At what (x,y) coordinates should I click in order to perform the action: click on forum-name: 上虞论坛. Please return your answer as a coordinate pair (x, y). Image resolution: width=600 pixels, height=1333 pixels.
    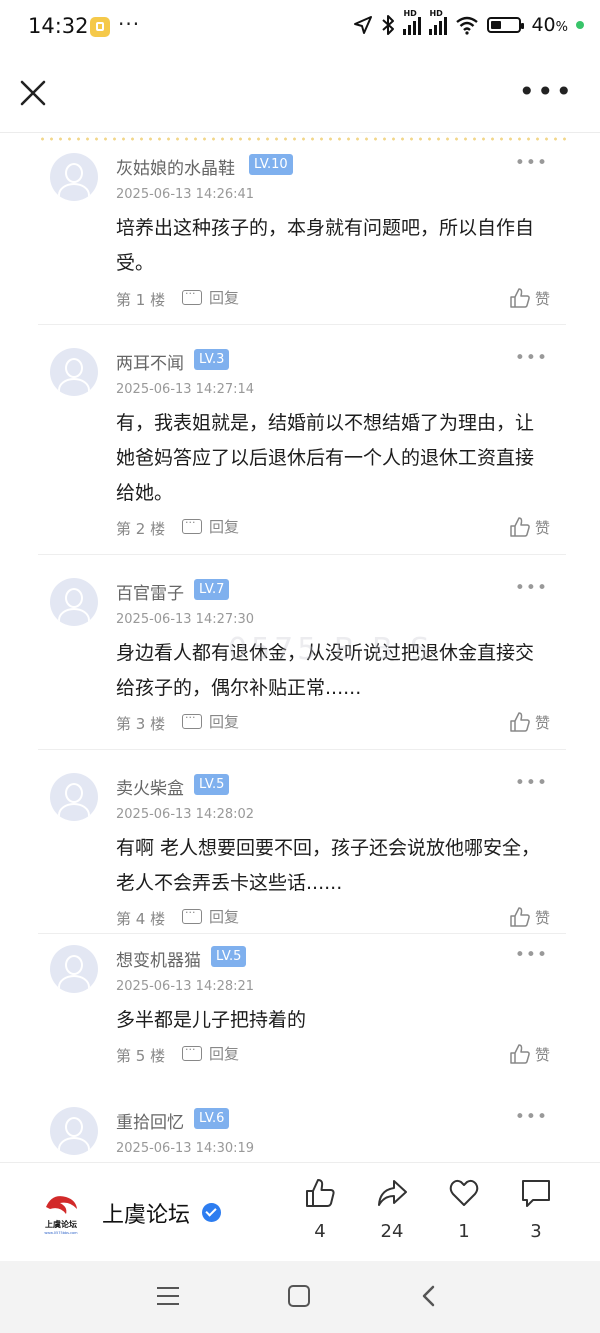
    Looking at the image, I should click on (146, 1213).